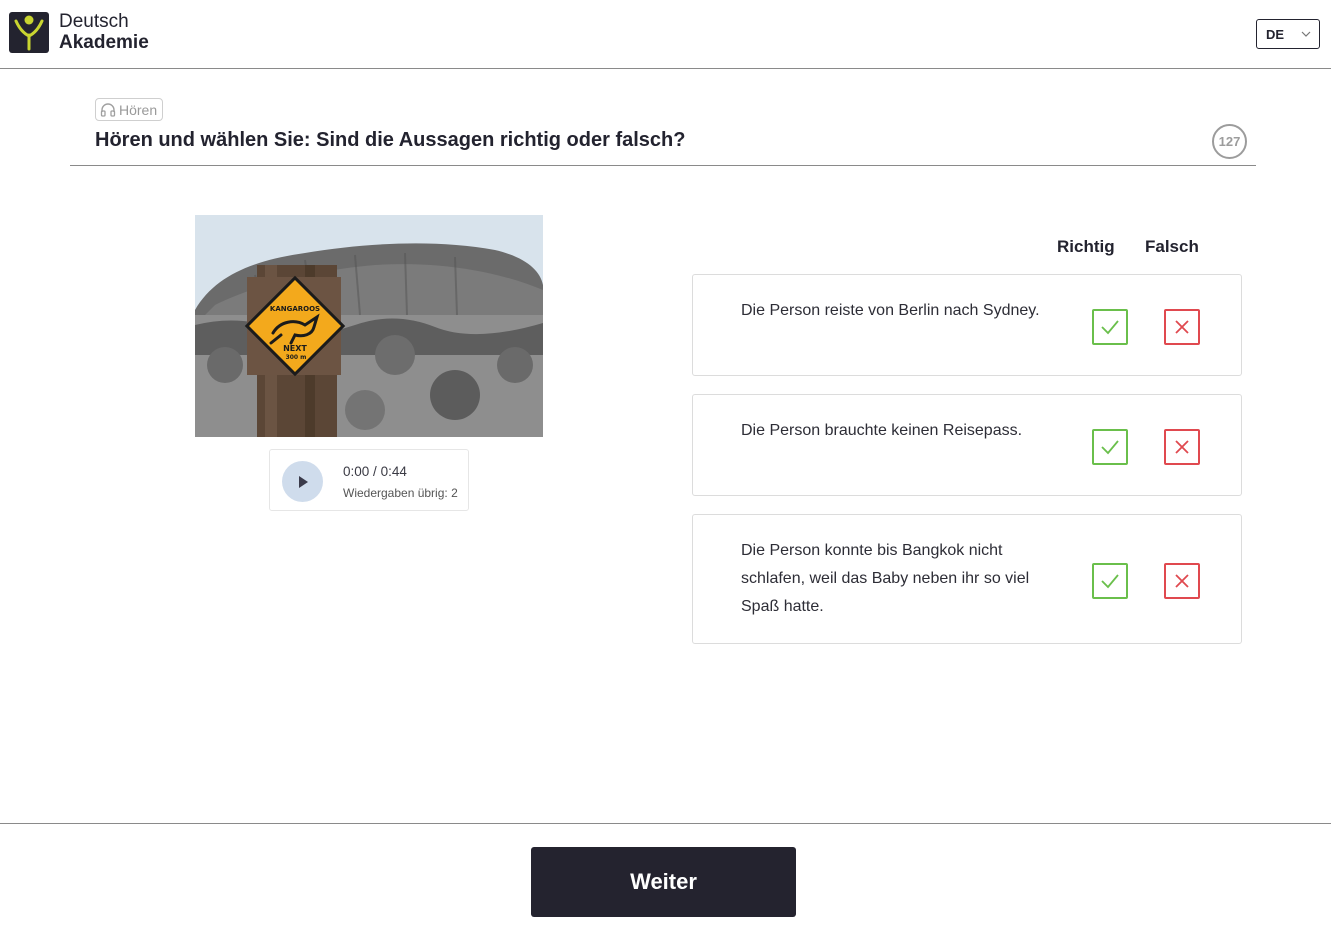 This screenshot has width=1331, height=933. What do you see at coordinates (1086, 246) in the screenshot?
I see `column-header-true: Richtig` at bounding box center [1086, 246].